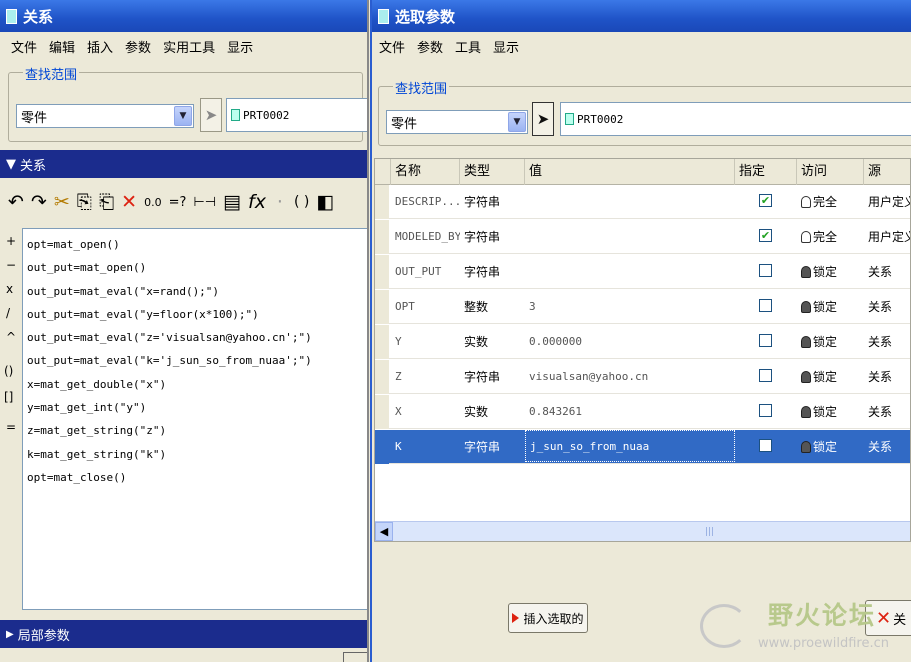 The image size is (911, 662). What do you see at coordinates (100, 46) in the screenshot?
I see `menu-insert: 插入` at bounding box center [100, 46].